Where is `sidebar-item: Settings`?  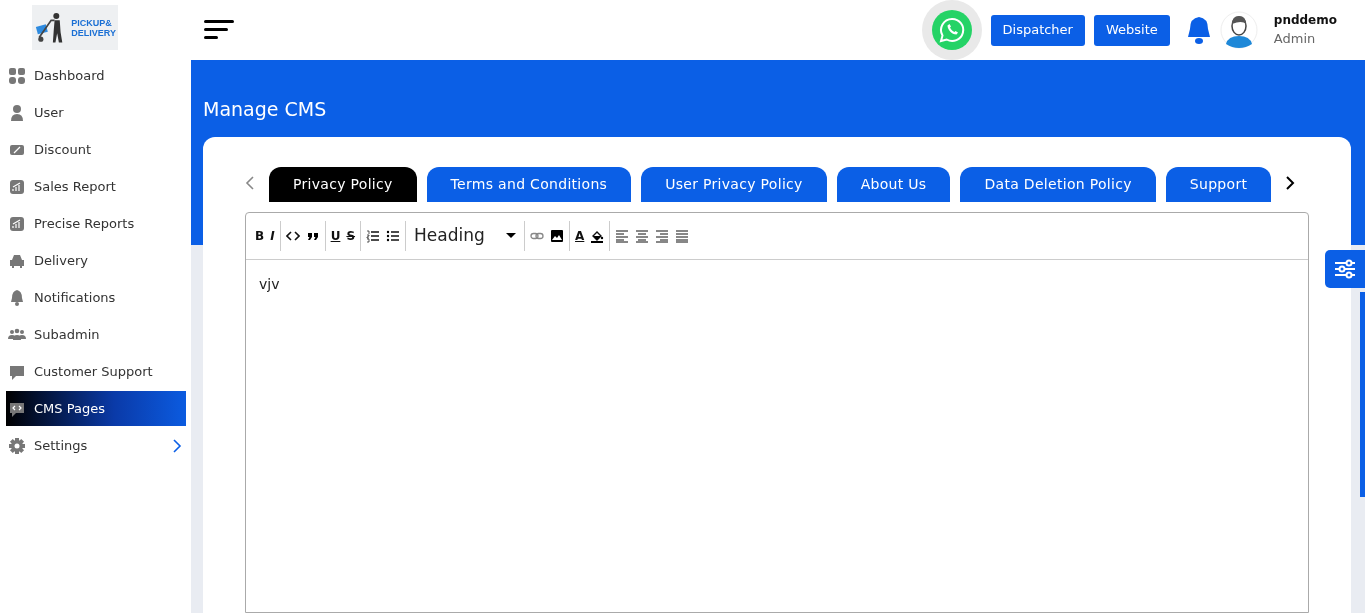 sidebar-item: Settings is located at coordinates (96, 445).